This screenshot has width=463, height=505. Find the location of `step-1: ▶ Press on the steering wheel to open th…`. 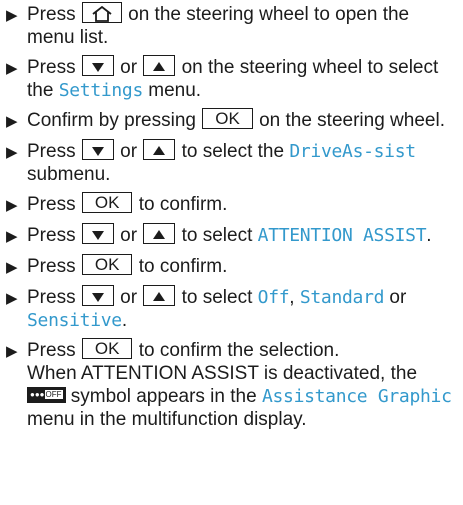

step-1: ▶ Press on the steering wheel to open th… is located at coordinates (231, 25).